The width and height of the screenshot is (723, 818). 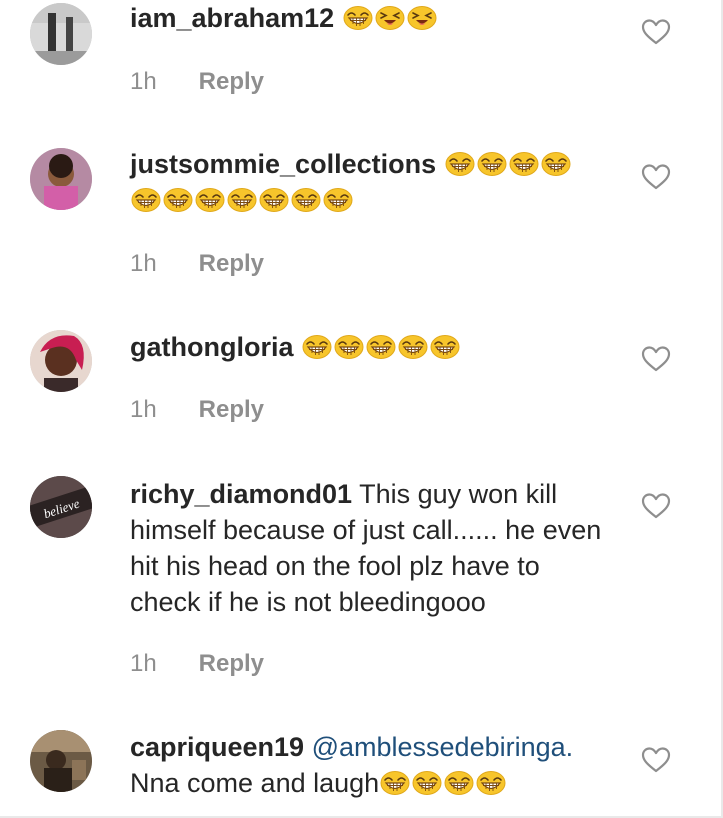 I want to click on comment-text: Nna come and laugh, so click(x=255, y=783).